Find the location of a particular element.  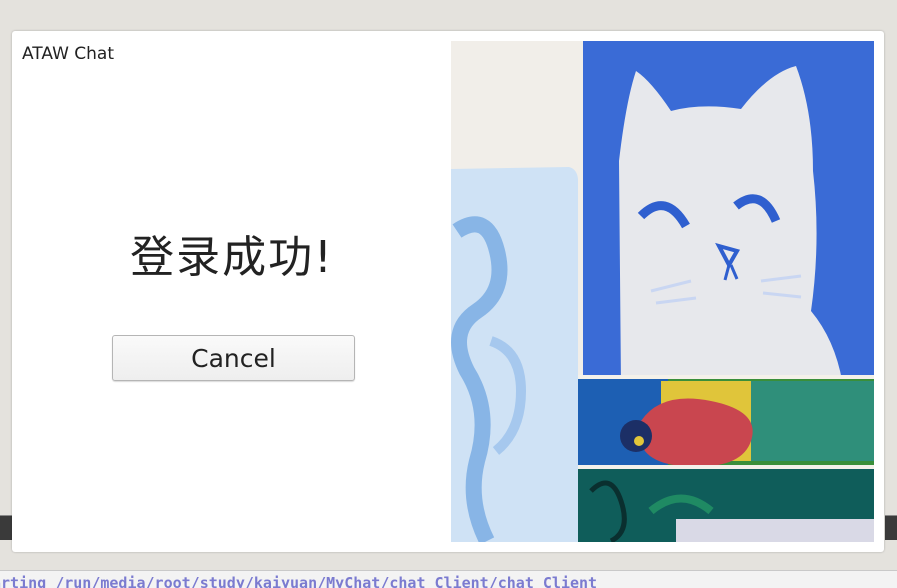

background-window-edge-right is located at coordinates (891, 527).